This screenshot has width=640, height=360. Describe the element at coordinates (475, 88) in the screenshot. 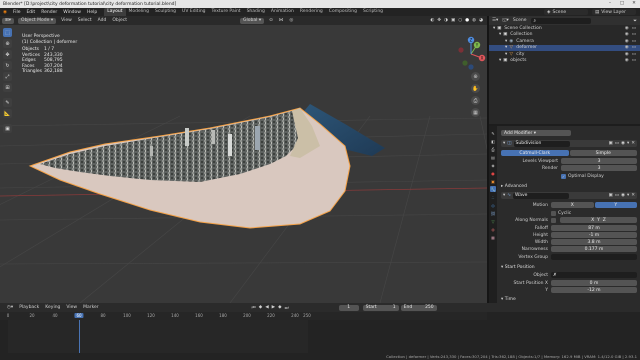

I see `pan-hand-icon: ✋` at that location.